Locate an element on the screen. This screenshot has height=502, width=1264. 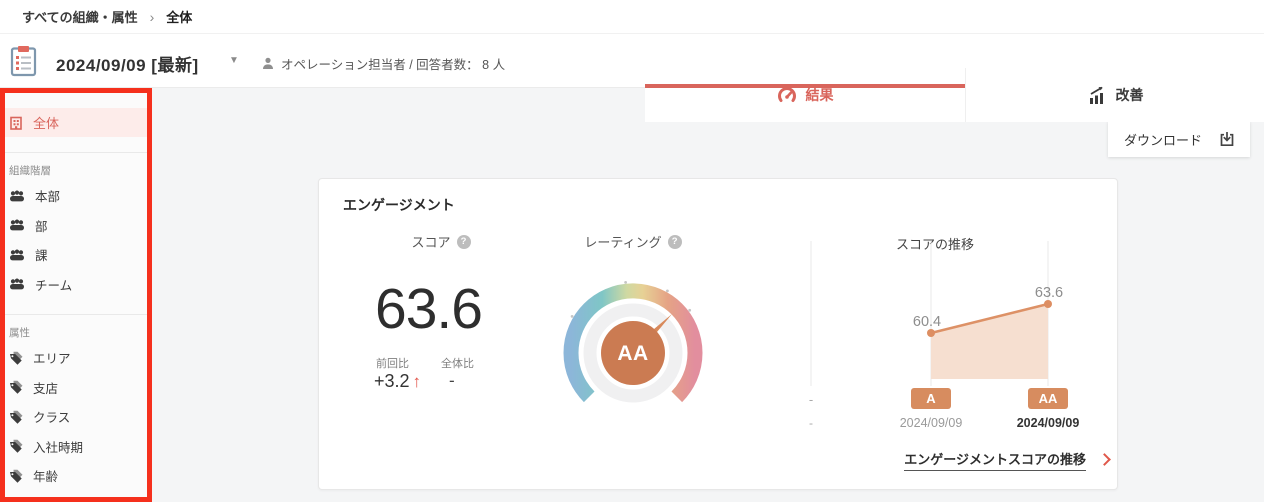
overall-diff-value: - is located at coordinates (452, 380).